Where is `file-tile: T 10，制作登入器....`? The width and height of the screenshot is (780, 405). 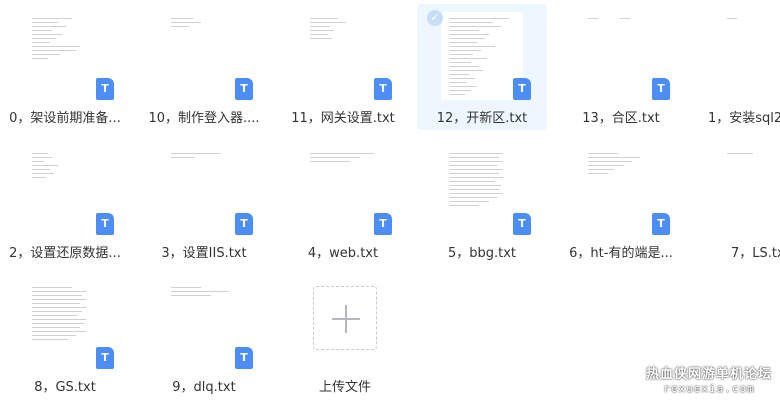
file-tile: T 10，制作登入器.... is located at coordinates (204, 67).